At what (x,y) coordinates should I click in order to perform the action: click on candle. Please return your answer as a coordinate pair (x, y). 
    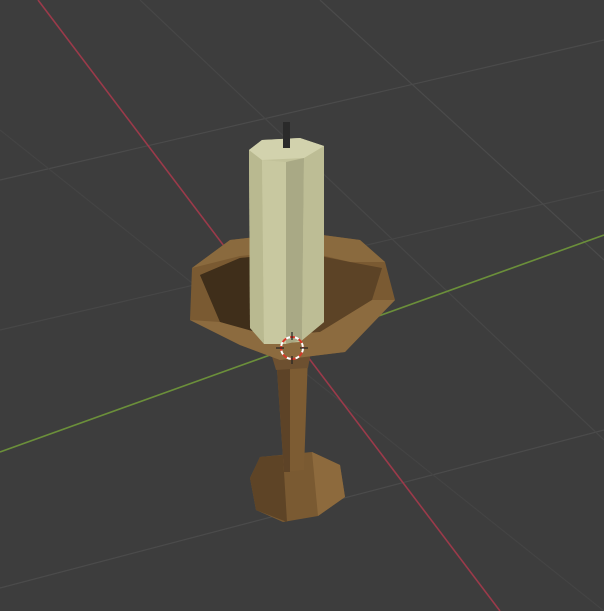
    Looking at the image, I should click on (286, 233).